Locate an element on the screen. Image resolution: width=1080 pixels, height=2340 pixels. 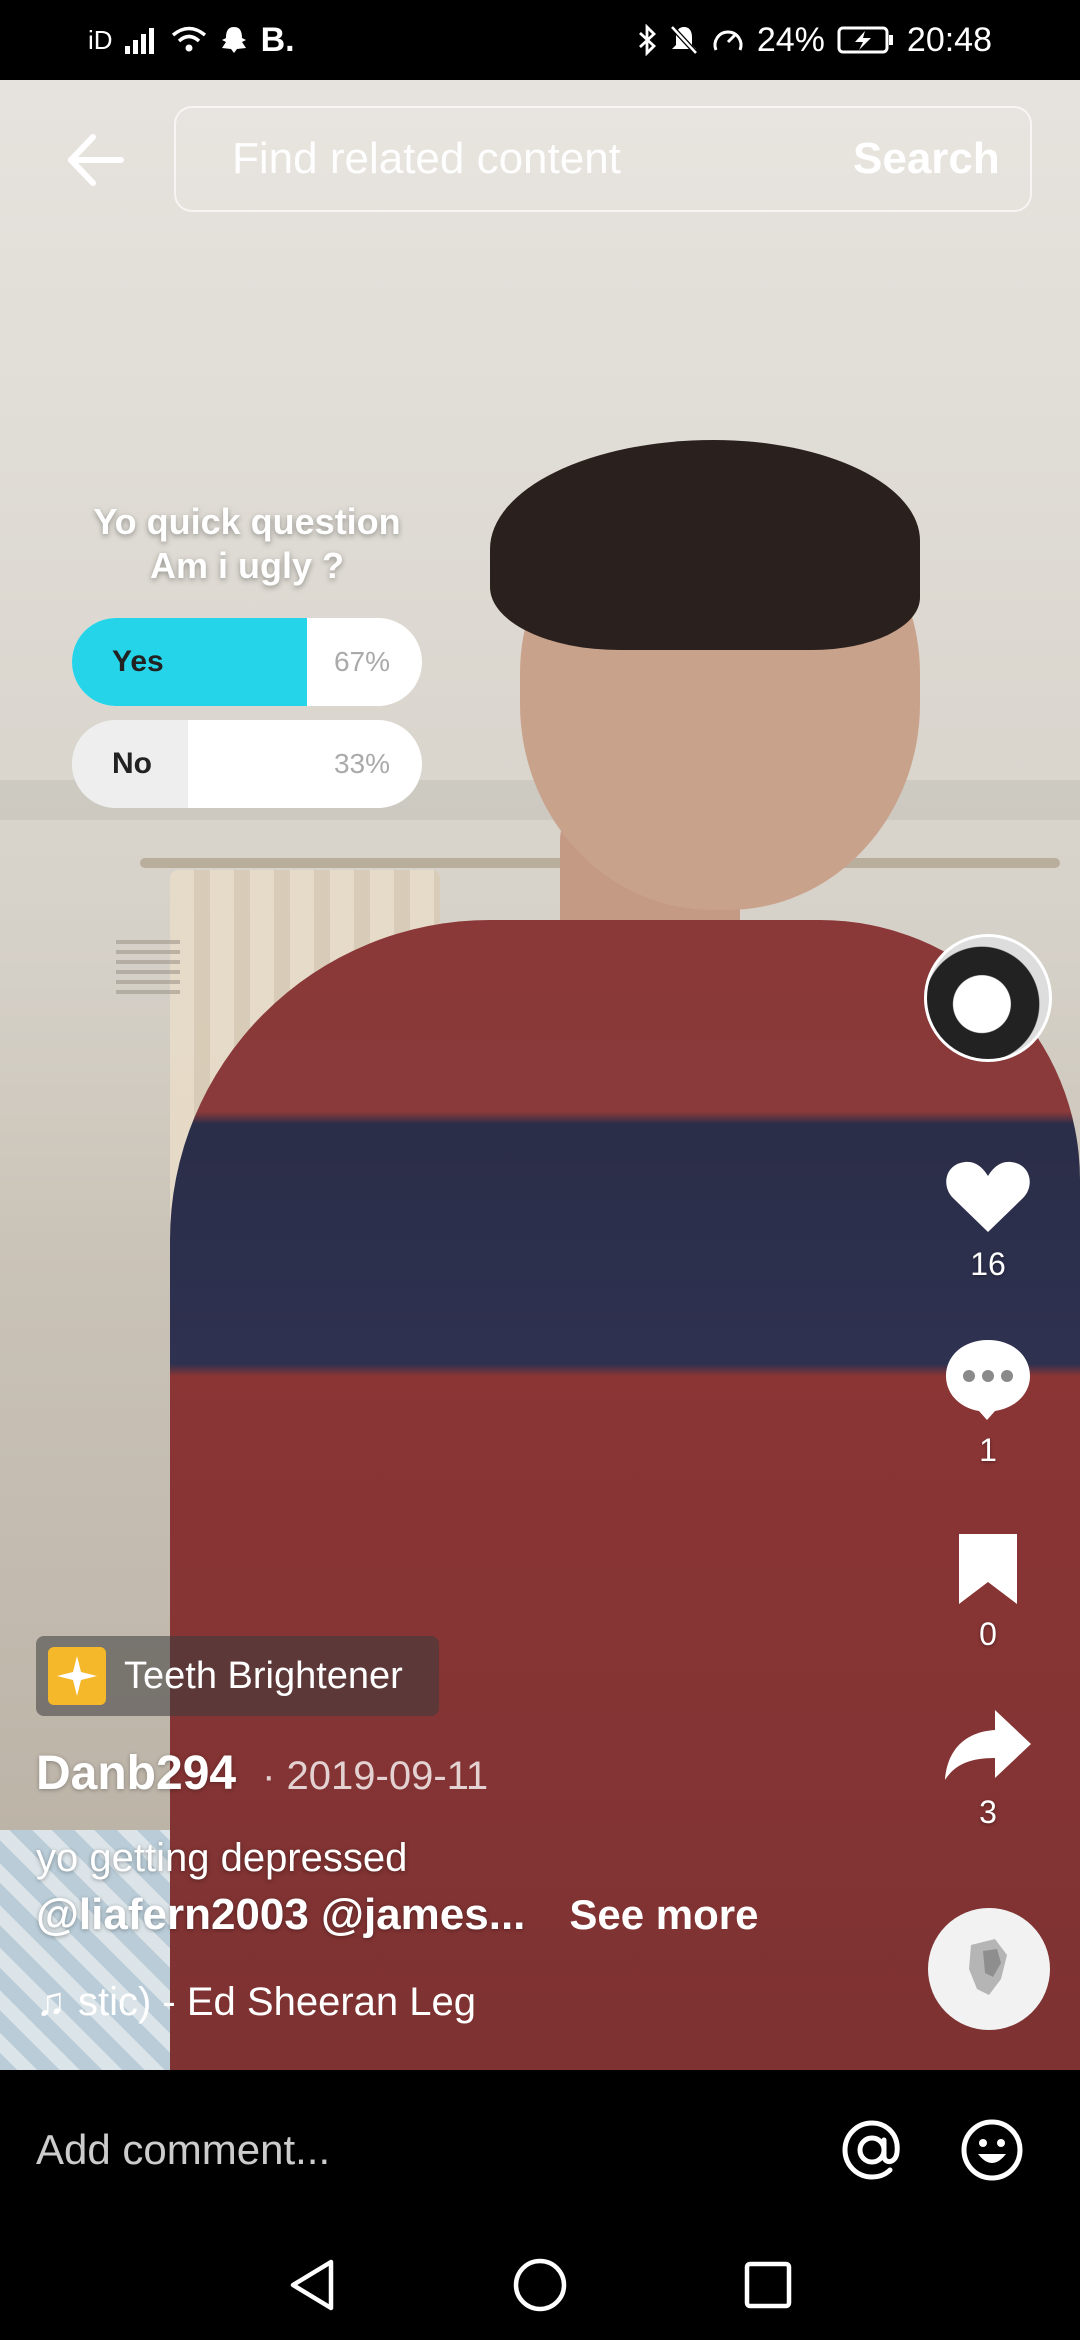
poll-question-line-1: Yo quick question is located at coordinates (247, 521).